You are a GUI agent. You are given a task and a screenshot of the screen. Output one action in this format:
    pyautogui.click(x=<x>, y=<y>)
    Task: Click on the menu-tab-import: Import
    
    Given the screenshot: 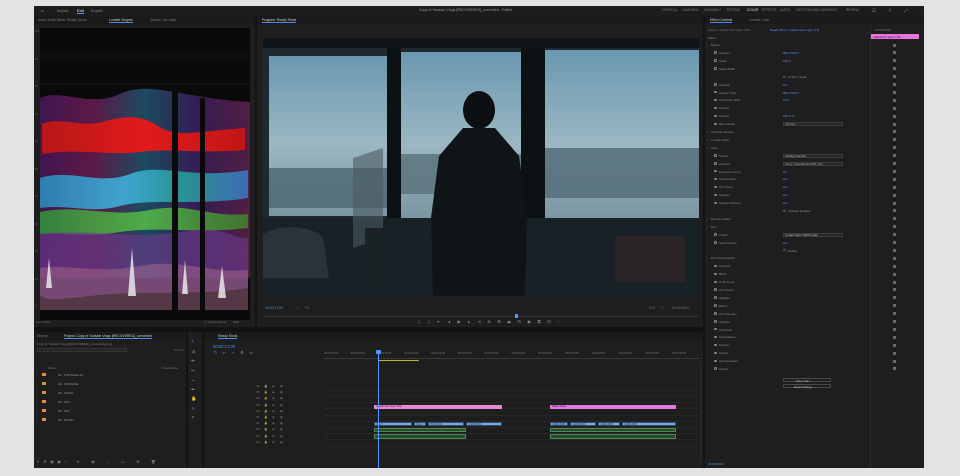 What is the action you would take?
    pyautogui.click(x=62, y=10)
    